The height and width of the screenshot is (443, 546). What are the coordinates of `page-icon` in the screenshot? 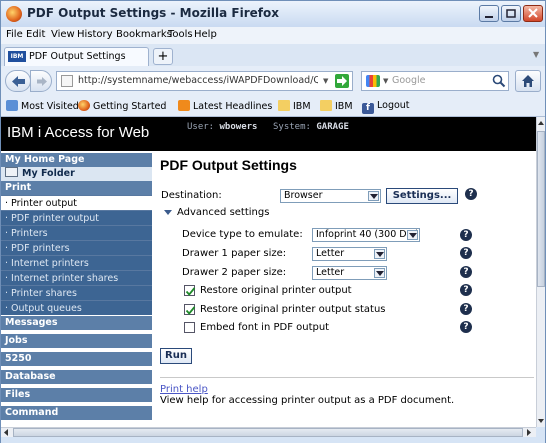 It's located at (67, 81).